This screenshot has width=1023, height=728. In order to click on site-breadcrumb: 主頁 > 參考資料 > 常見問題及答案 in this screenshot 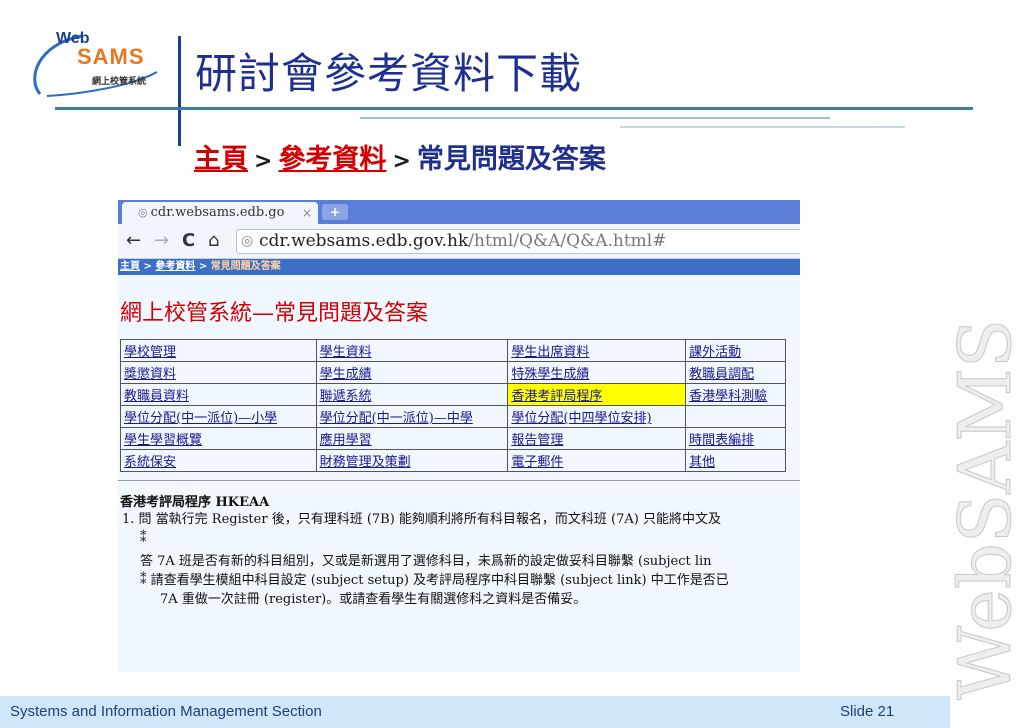, I will do `click(459, 267)`.